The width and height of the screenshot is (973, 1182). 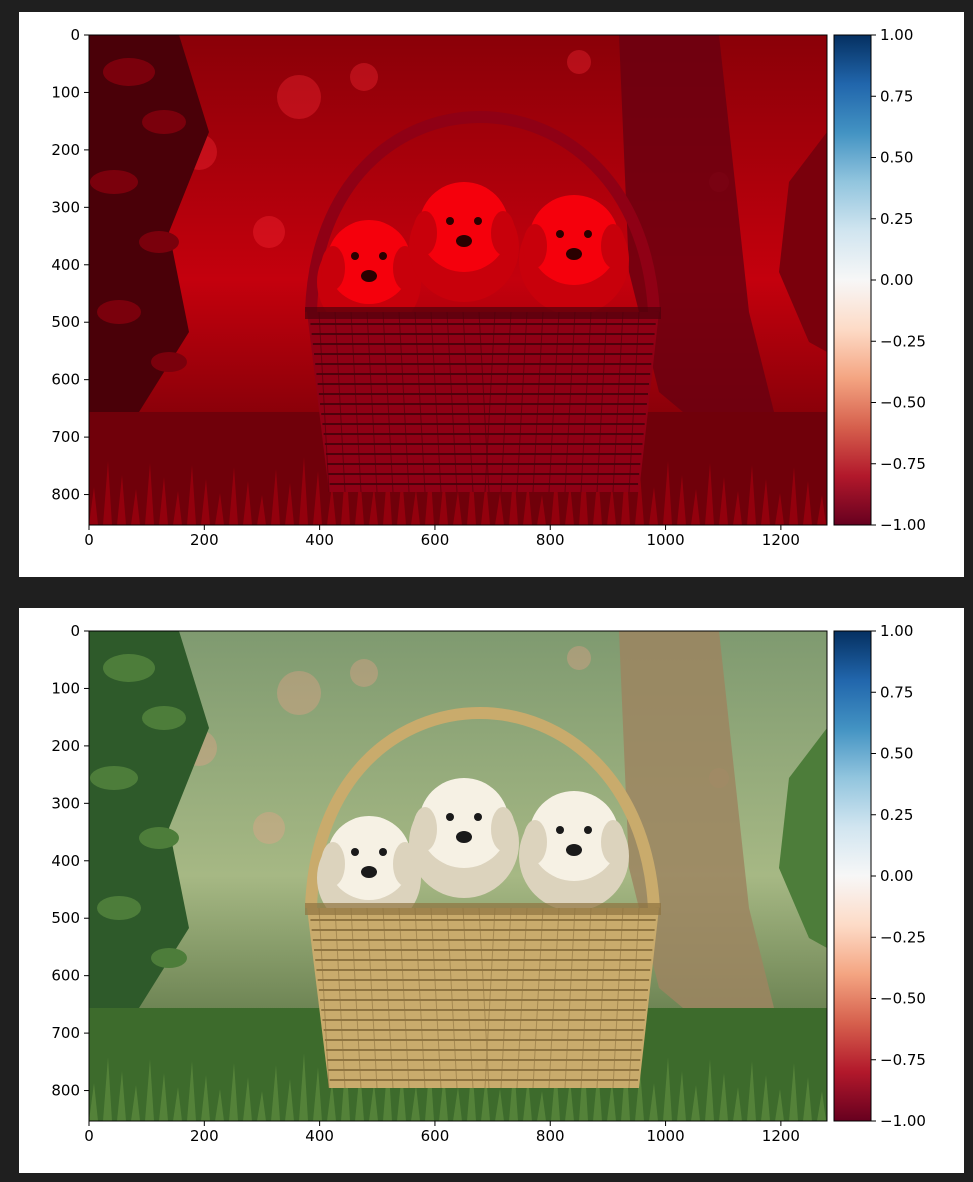 What do you see at coordinates (65, 207) in the screenshot?
I see `y-tick-label: 300` at bounding box center [65, 207].